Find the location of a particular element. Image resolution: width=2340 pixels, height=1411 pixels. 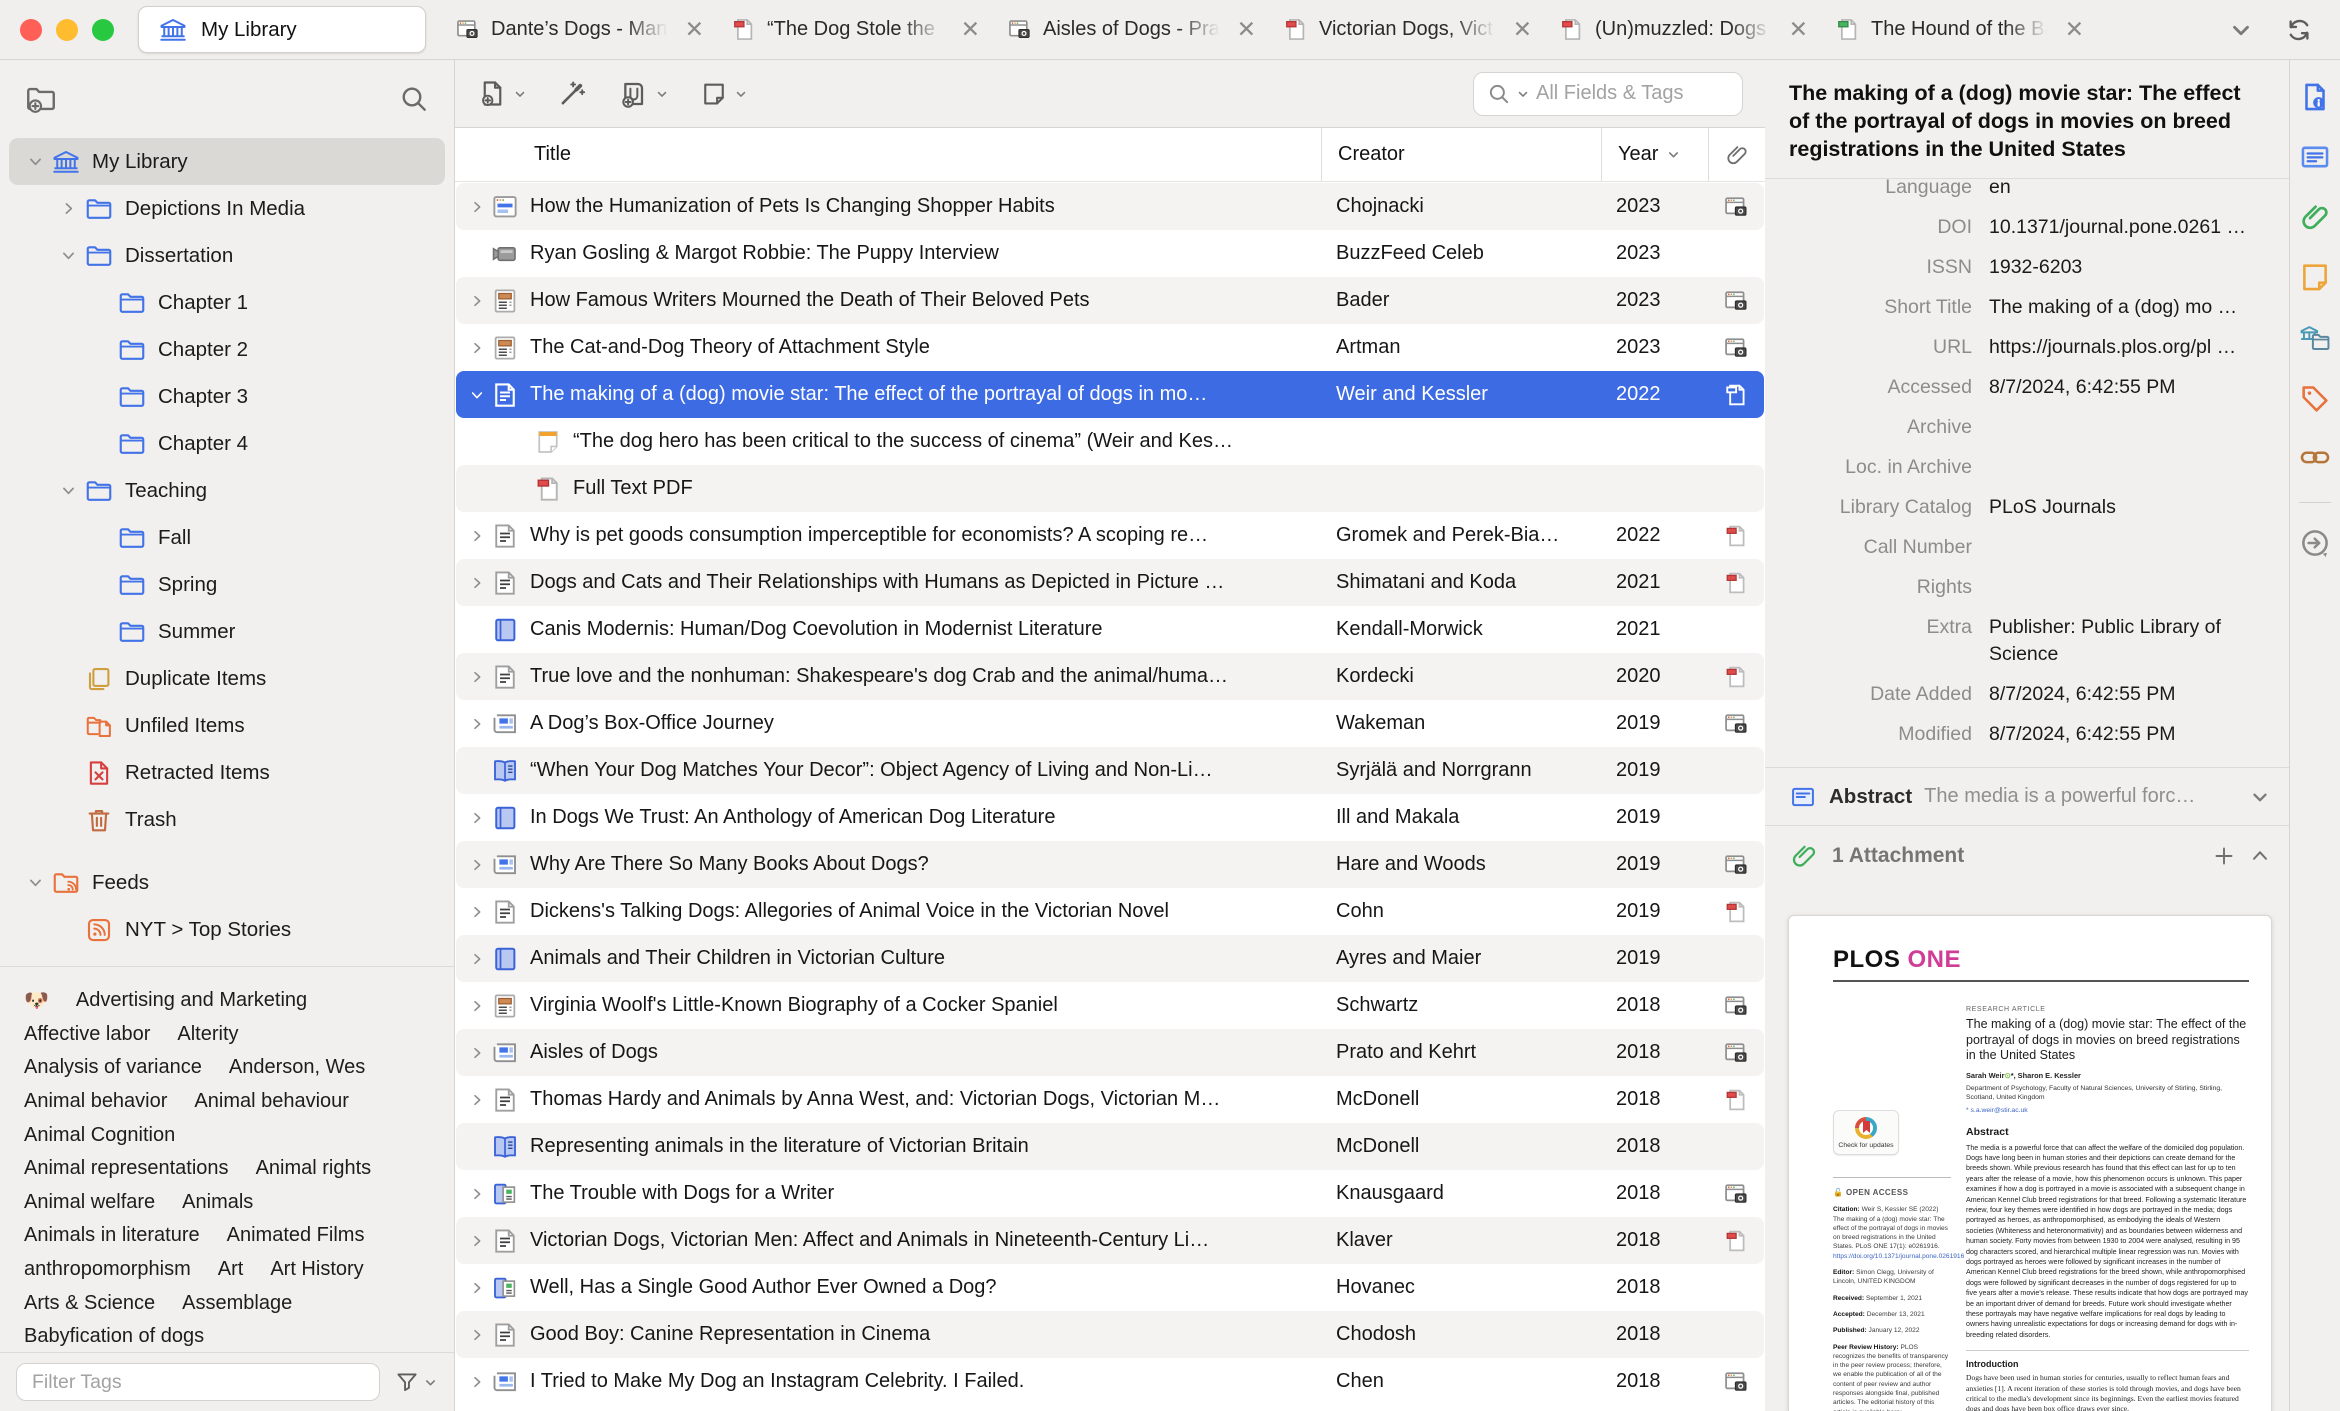

tag: Art is located at coordinates (231, 1269).